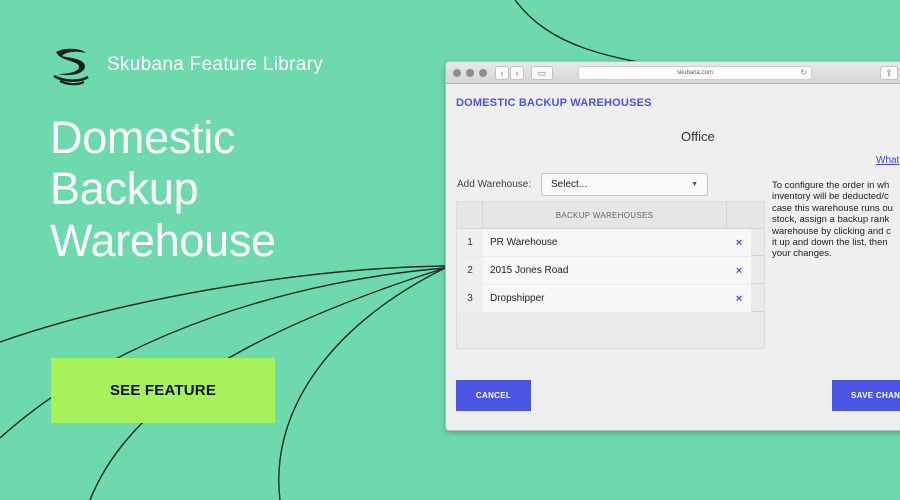 The width and height of the screenshot is (900, 500). Describe the element at coordinates (866, 395) in the screenshot. I see `save-changes-button: SAVE CHAN` at that location.